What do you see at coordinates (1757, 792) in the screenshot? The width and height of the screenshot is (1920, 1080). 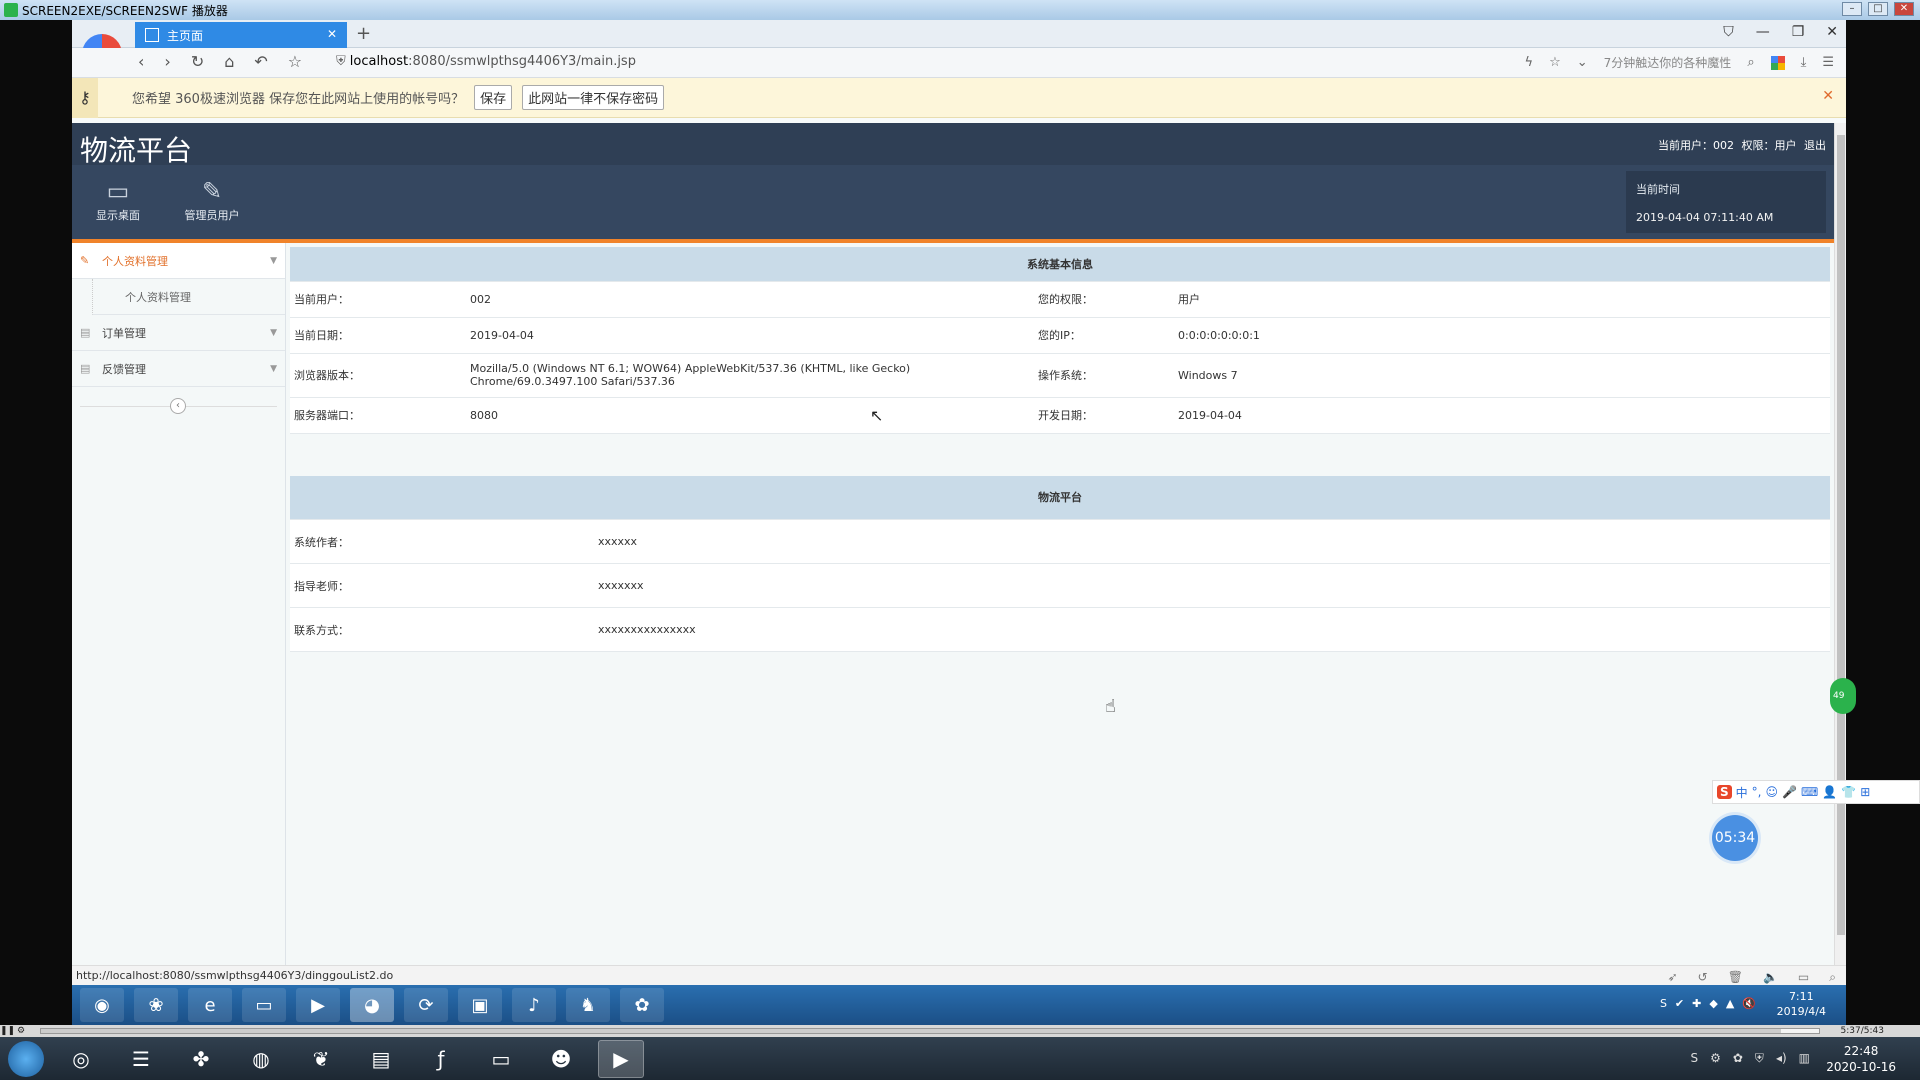 I see `punctuation-icon: °,` at bounding box center [1757, 792].